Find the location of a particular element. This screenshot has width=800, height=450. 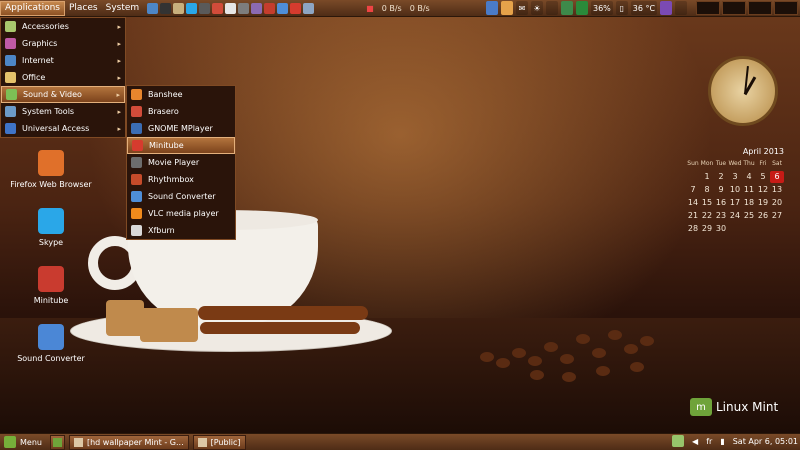

update-icon is located at coordinates (567, 8).